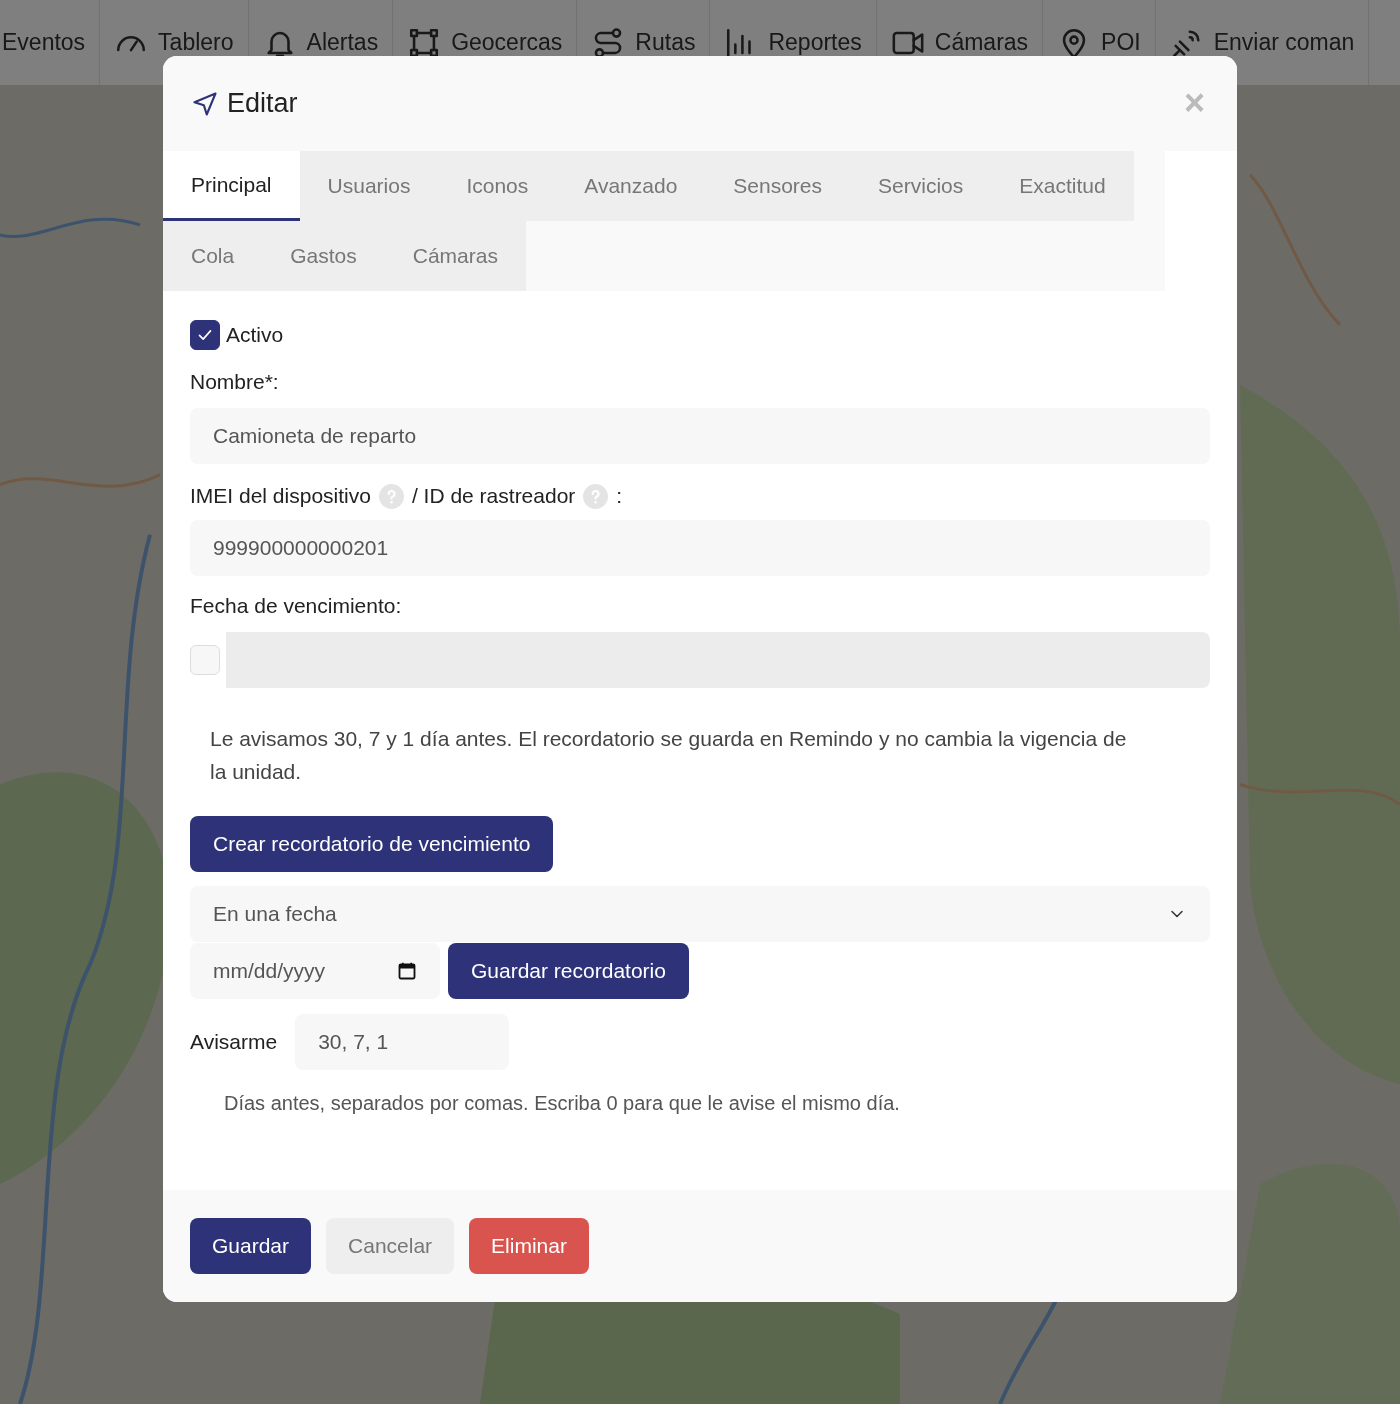  What do you see at coordinates (631, 186) in the screenshot?
I see `tab: Avanzado` at bounding box center [631, 186].